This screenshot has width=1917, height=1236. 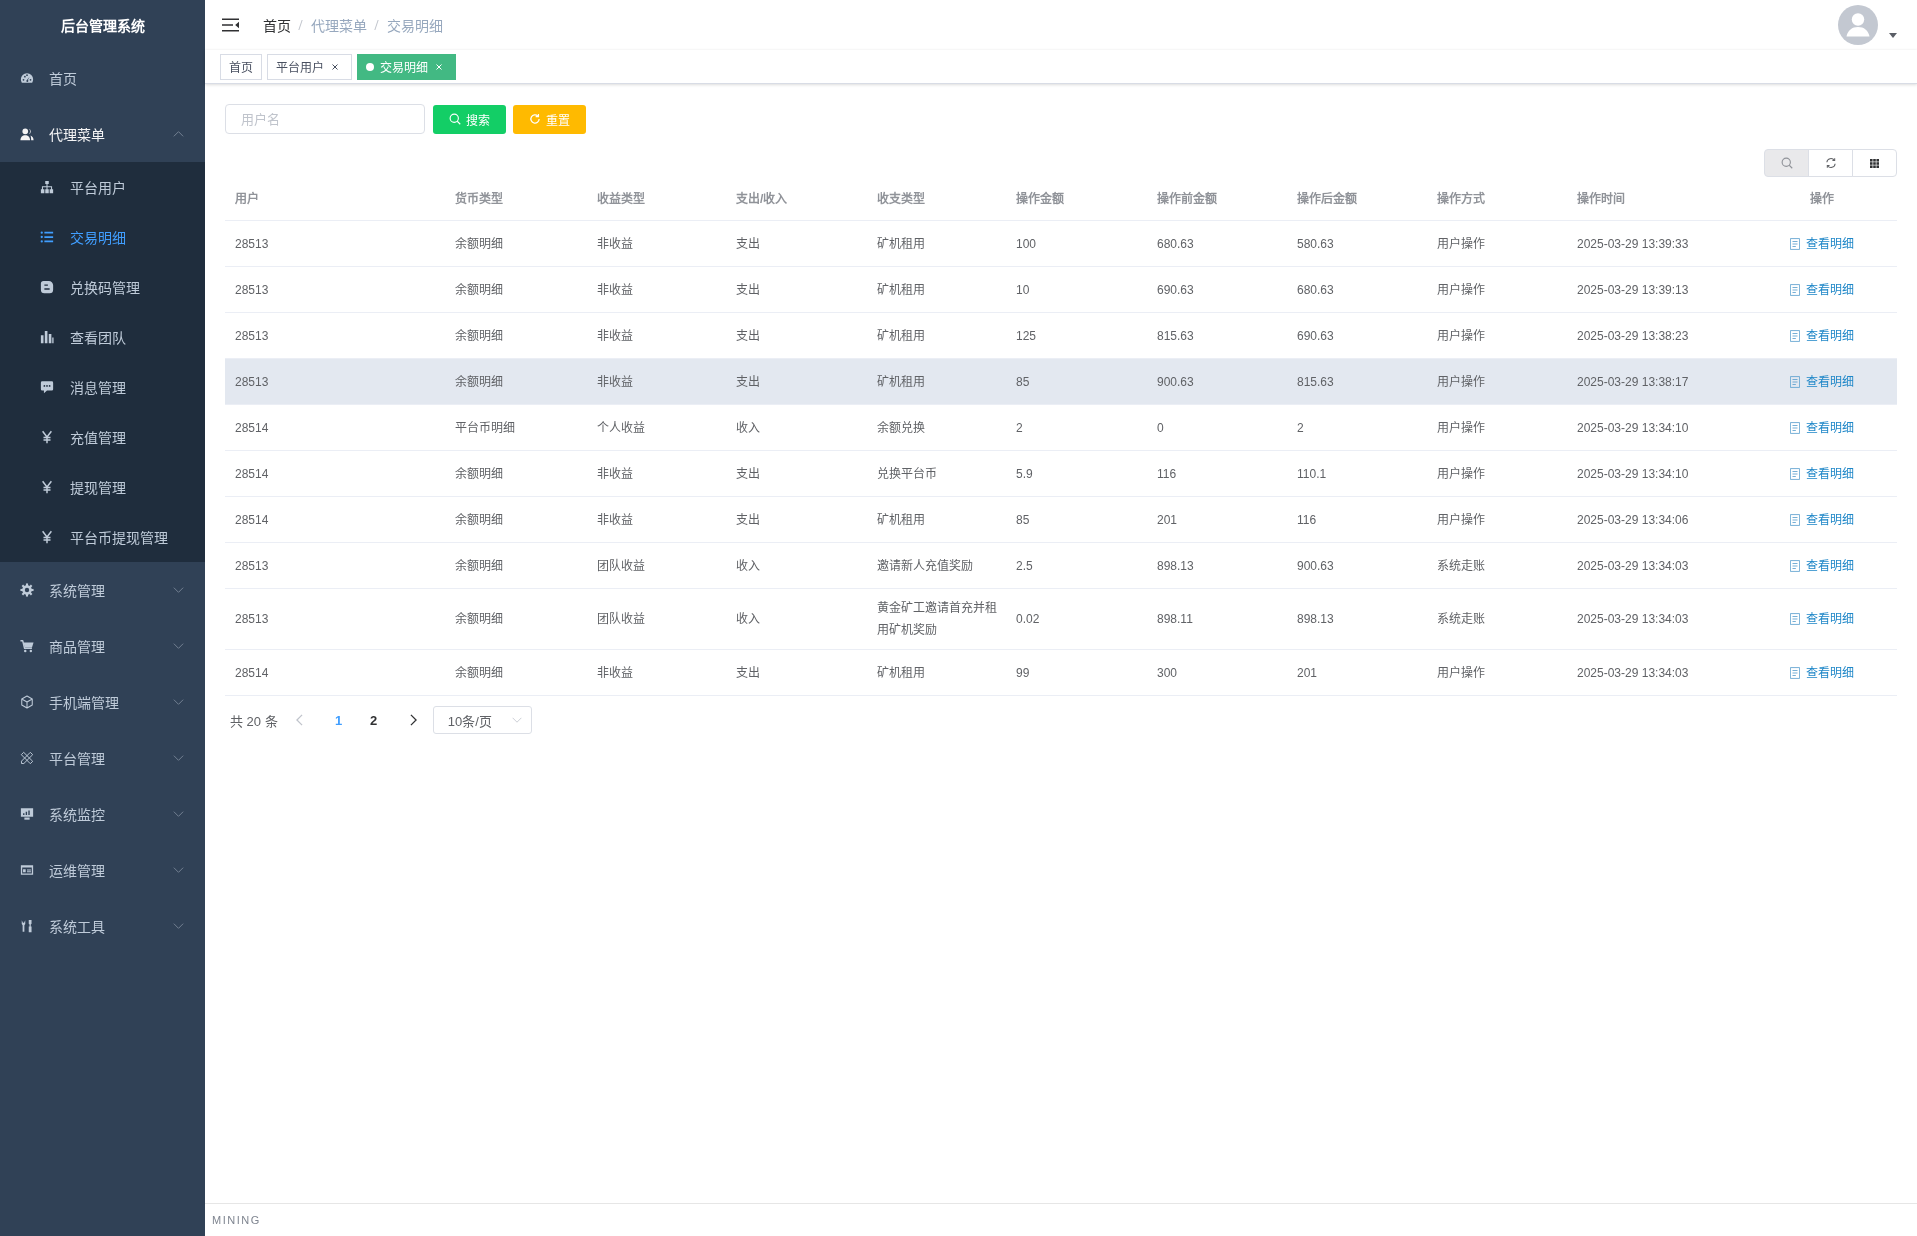 What do you see at coordinates (373, 720) in the screenshot?
I see `page-button: 2` at bounding box center [373, 720].